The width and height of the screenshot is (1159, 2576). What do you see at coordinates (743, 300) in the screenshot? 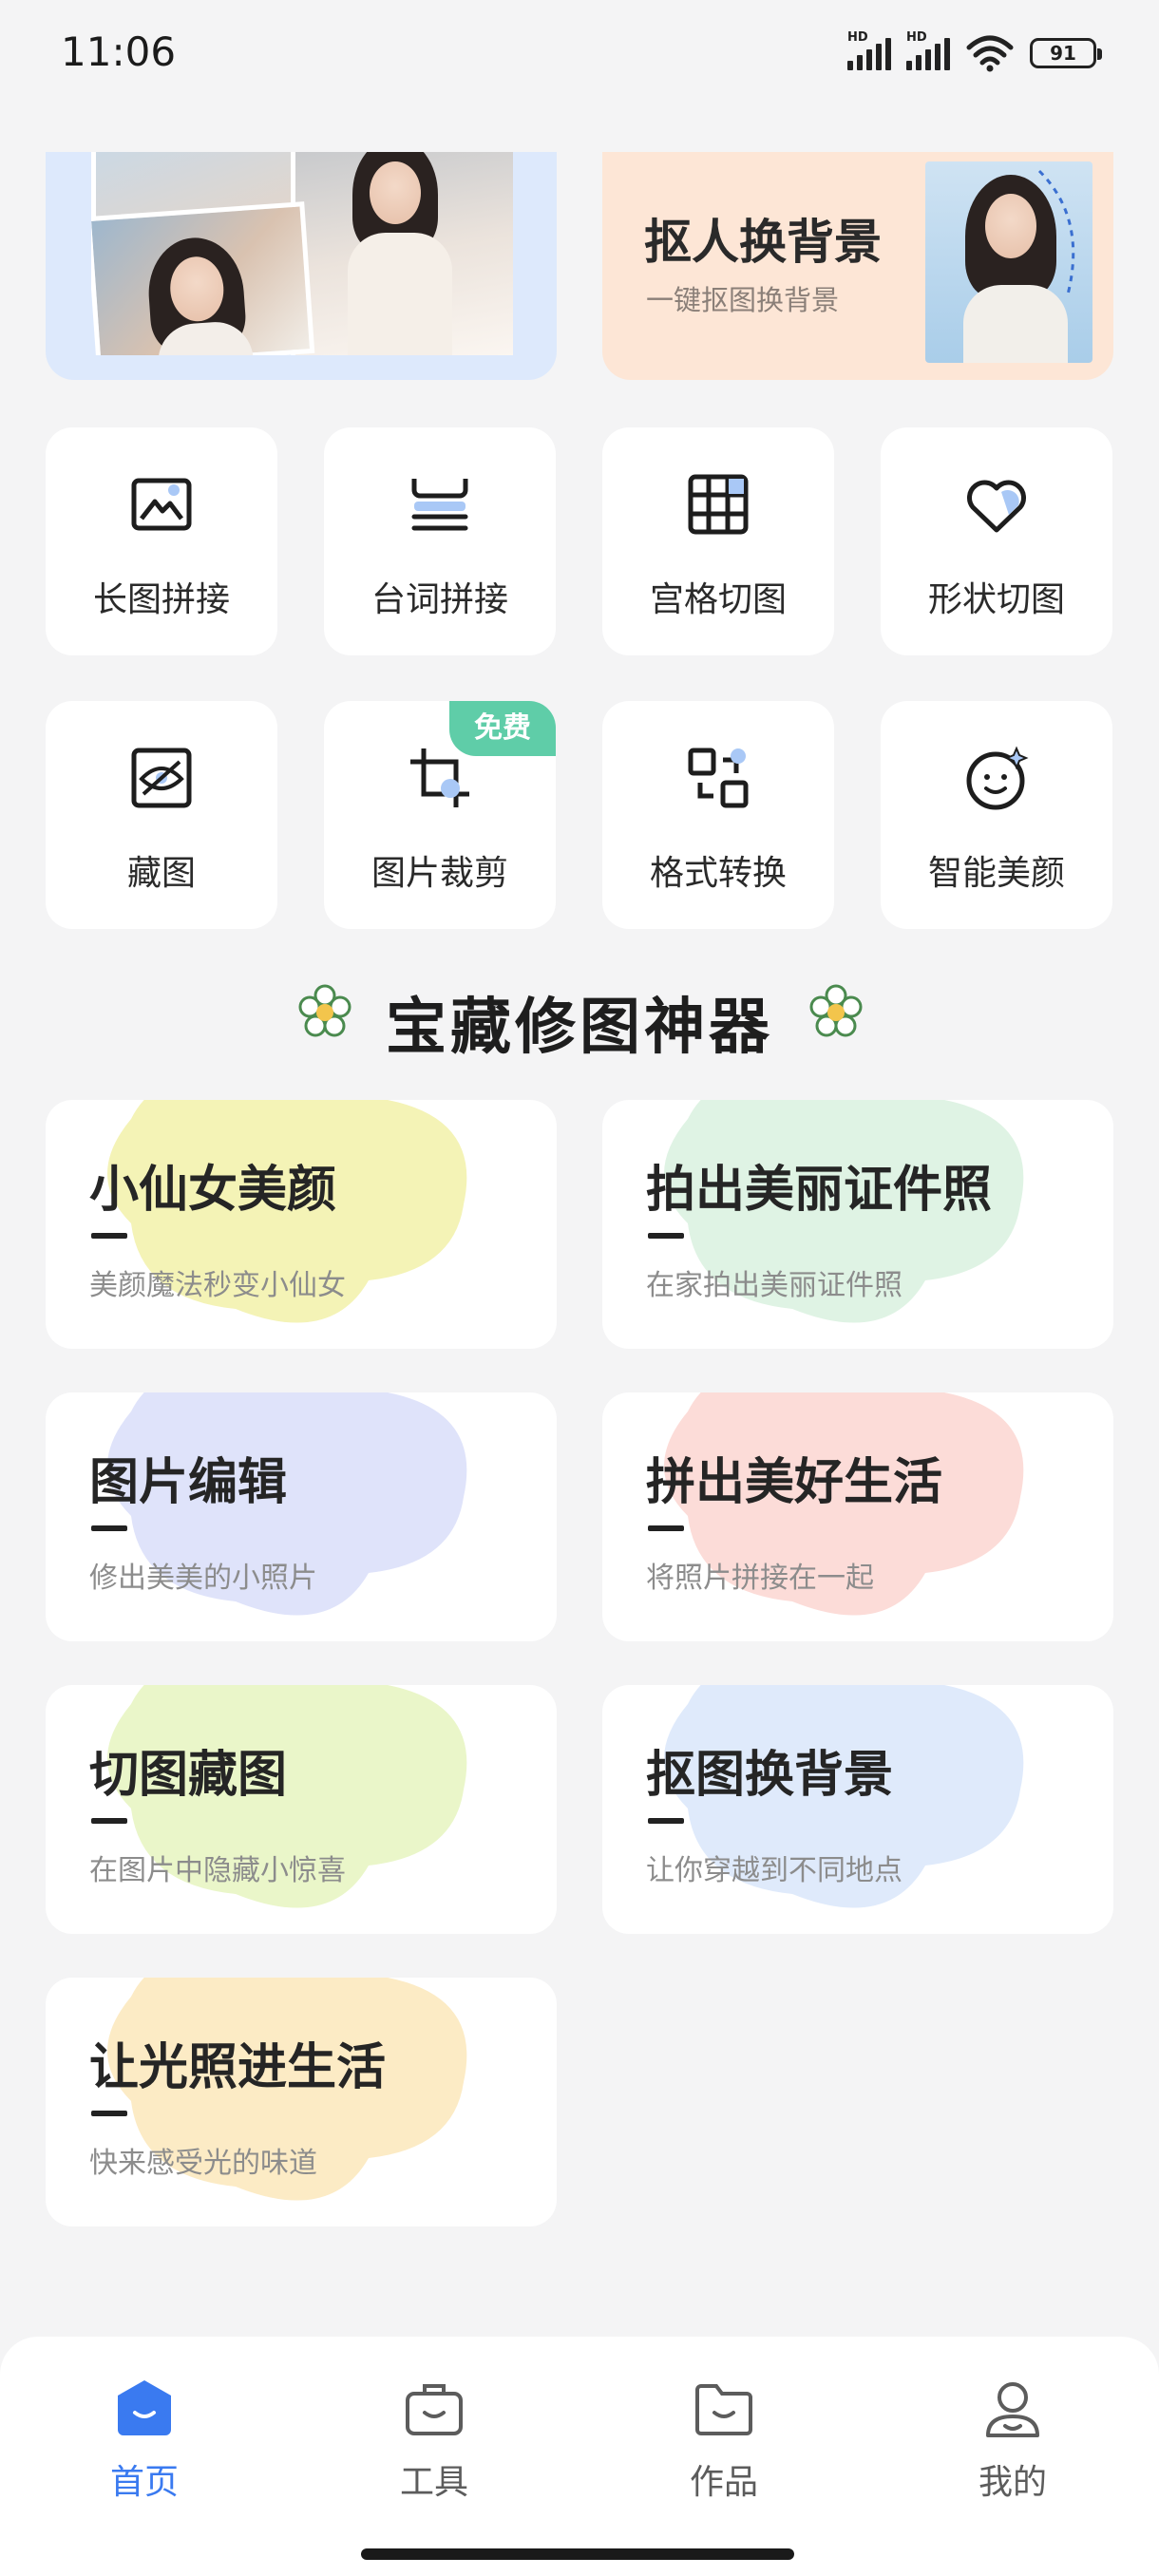
I see `banner-subtitle: 一键抠图换背景` at bounding box center [743, 300].